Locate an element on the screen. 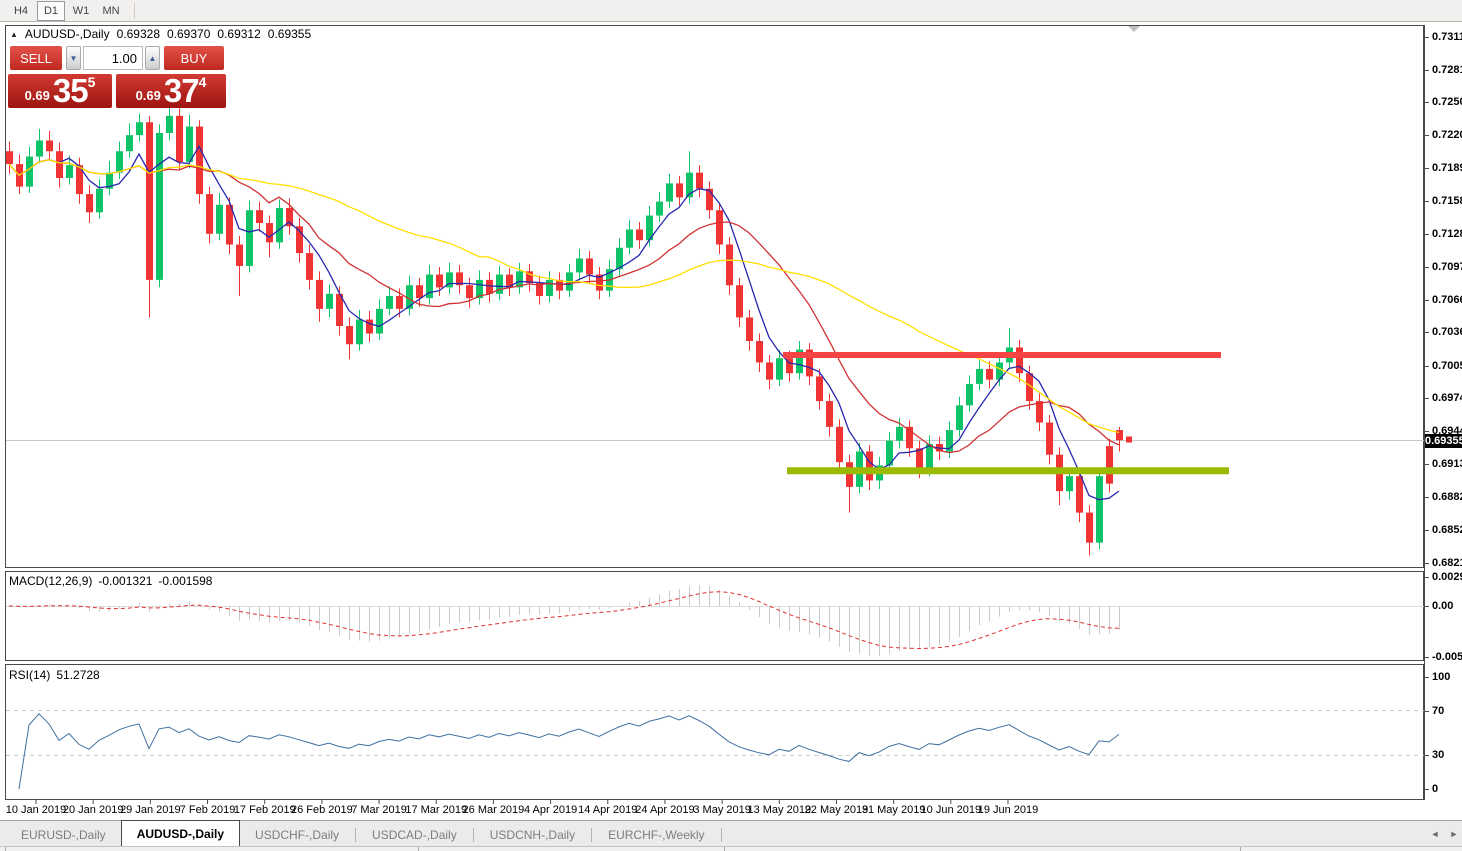 This screenshot has width=1462, height=851. tab-usdcnh-daily: USDCNH-,Daily is located at coordinates (532, 834).